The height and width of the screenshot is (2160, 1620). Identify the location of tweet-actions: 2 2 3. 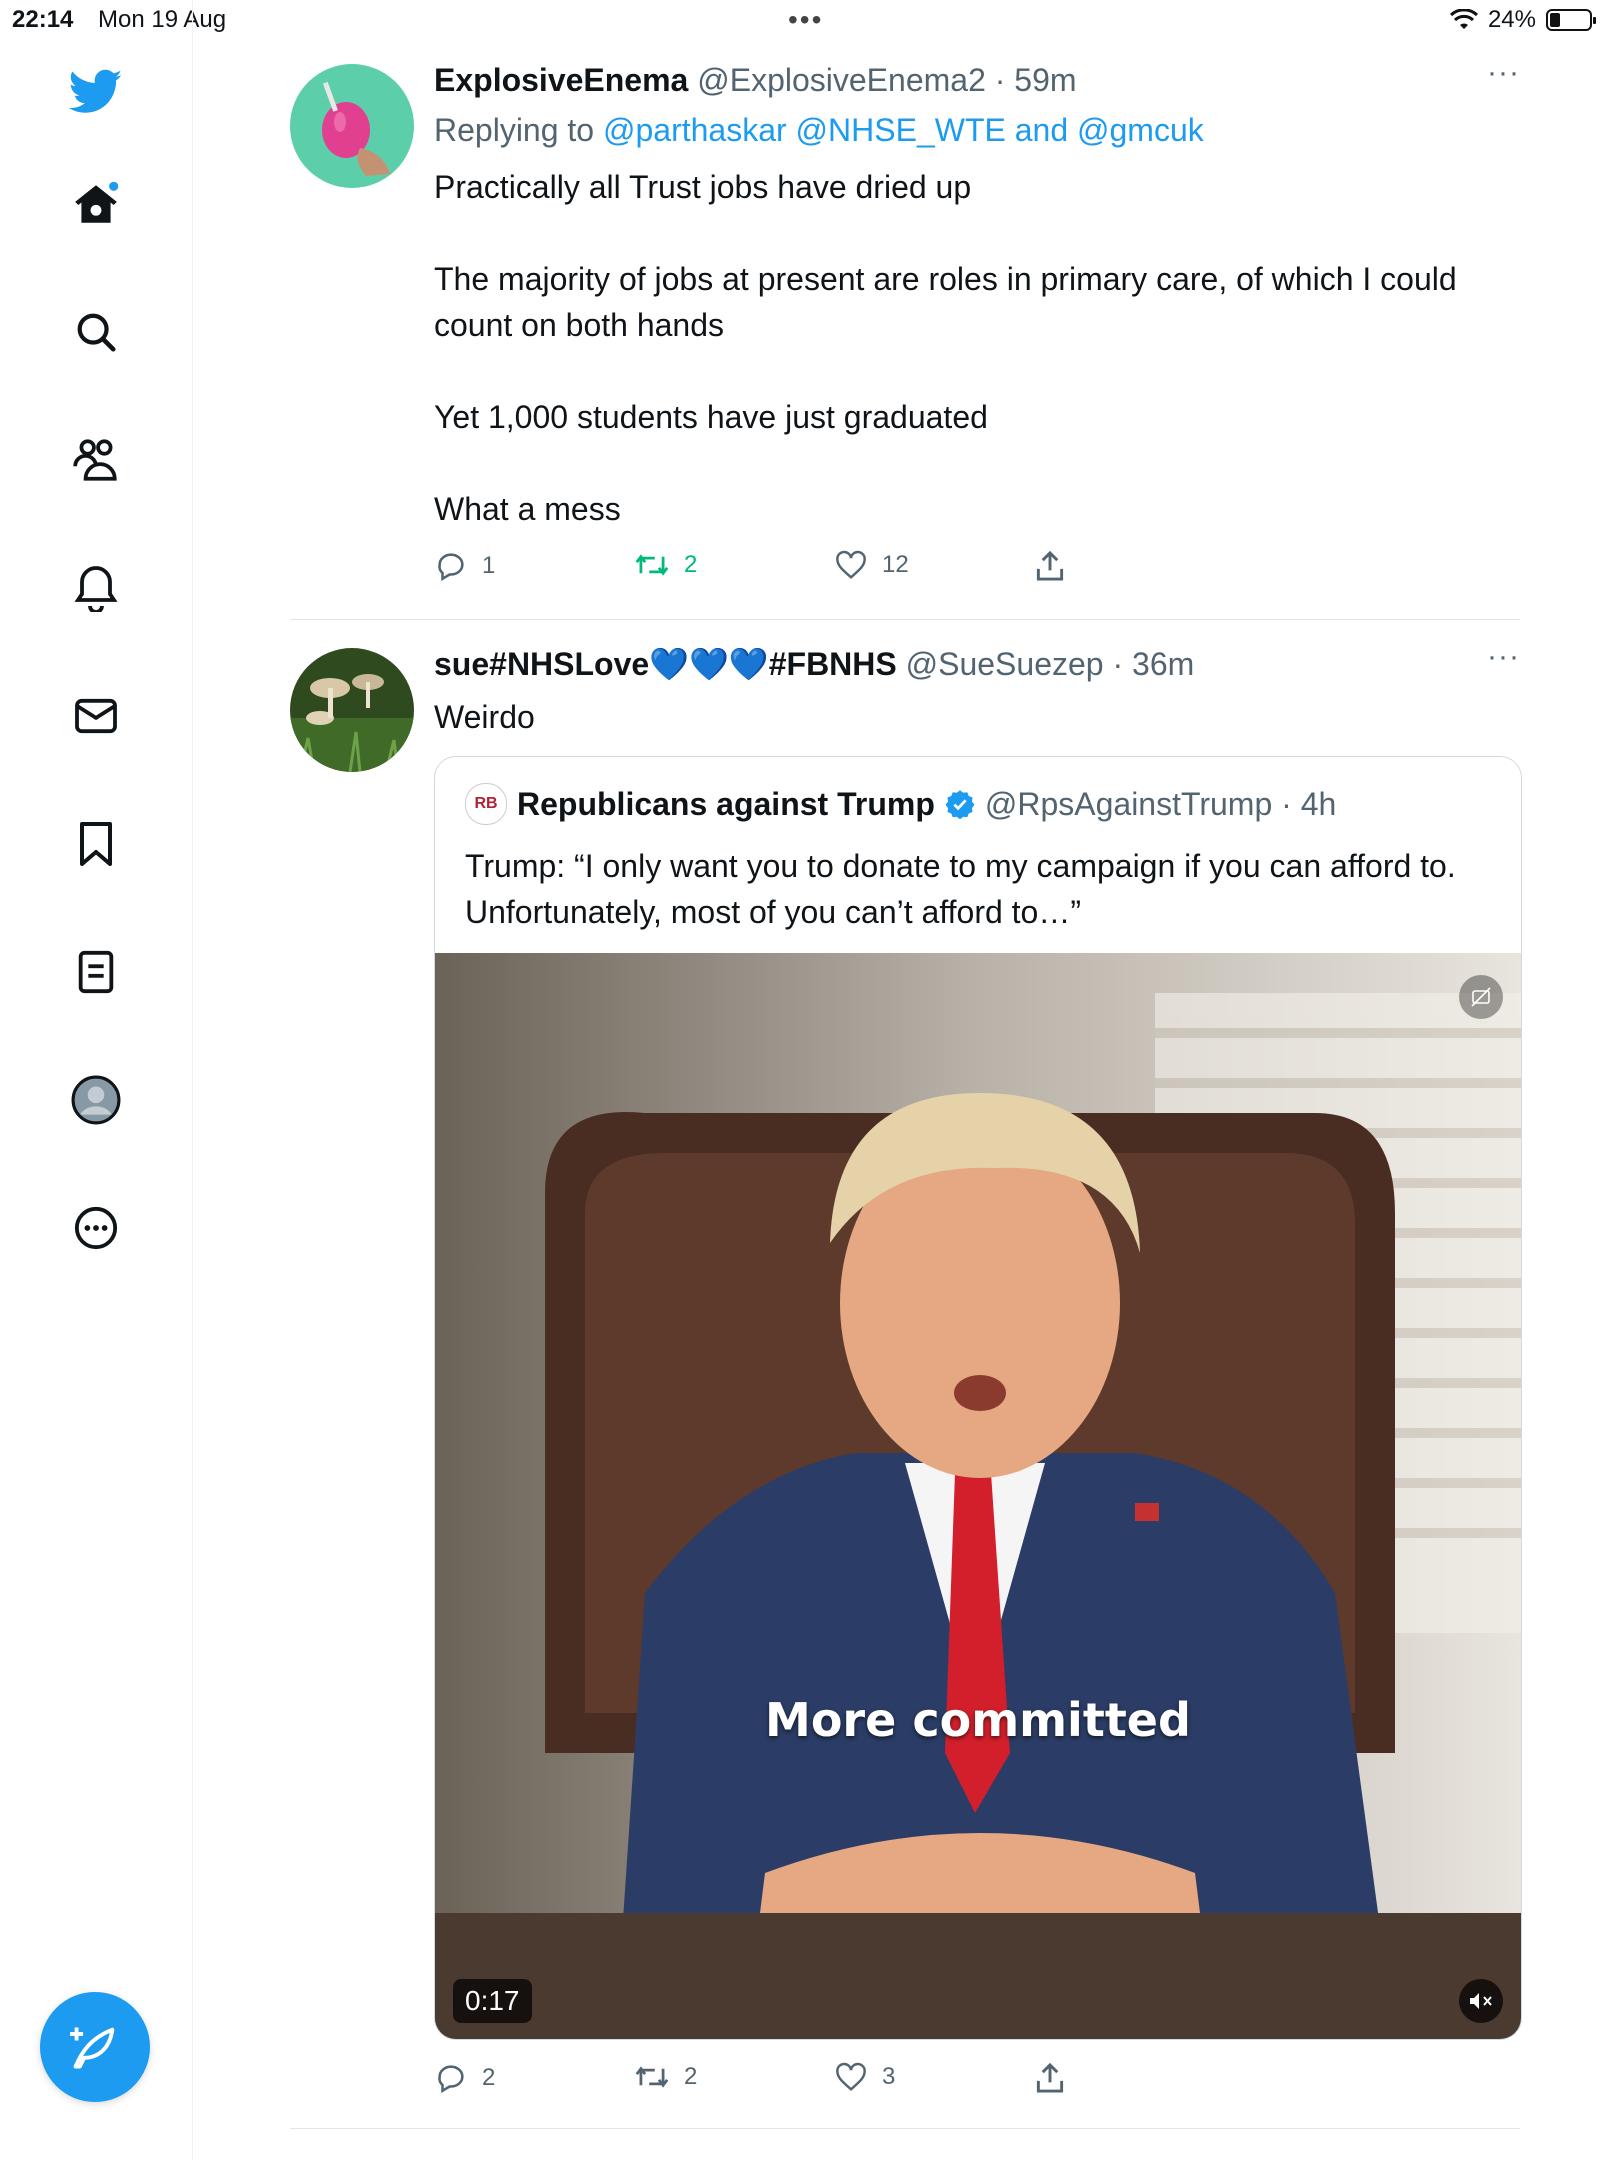
(784, 2082).